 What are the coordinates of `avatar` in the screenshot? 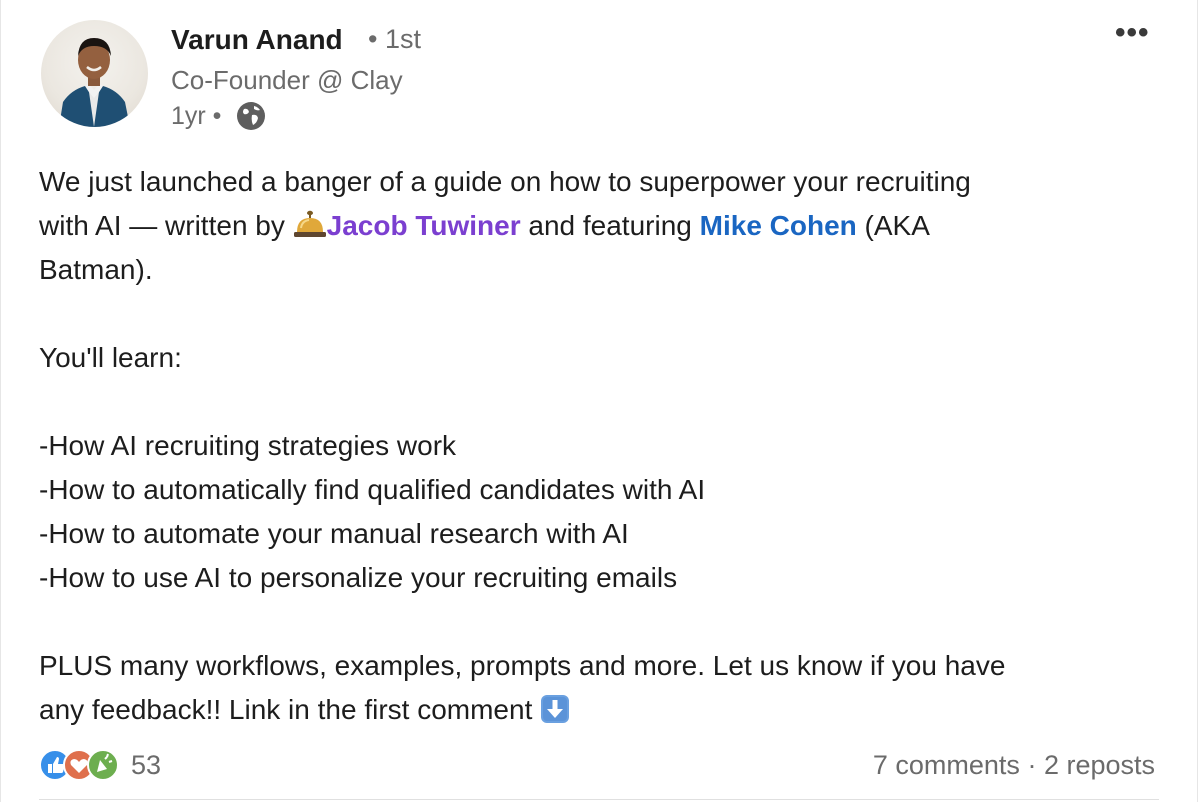 It's located at (94, 73).